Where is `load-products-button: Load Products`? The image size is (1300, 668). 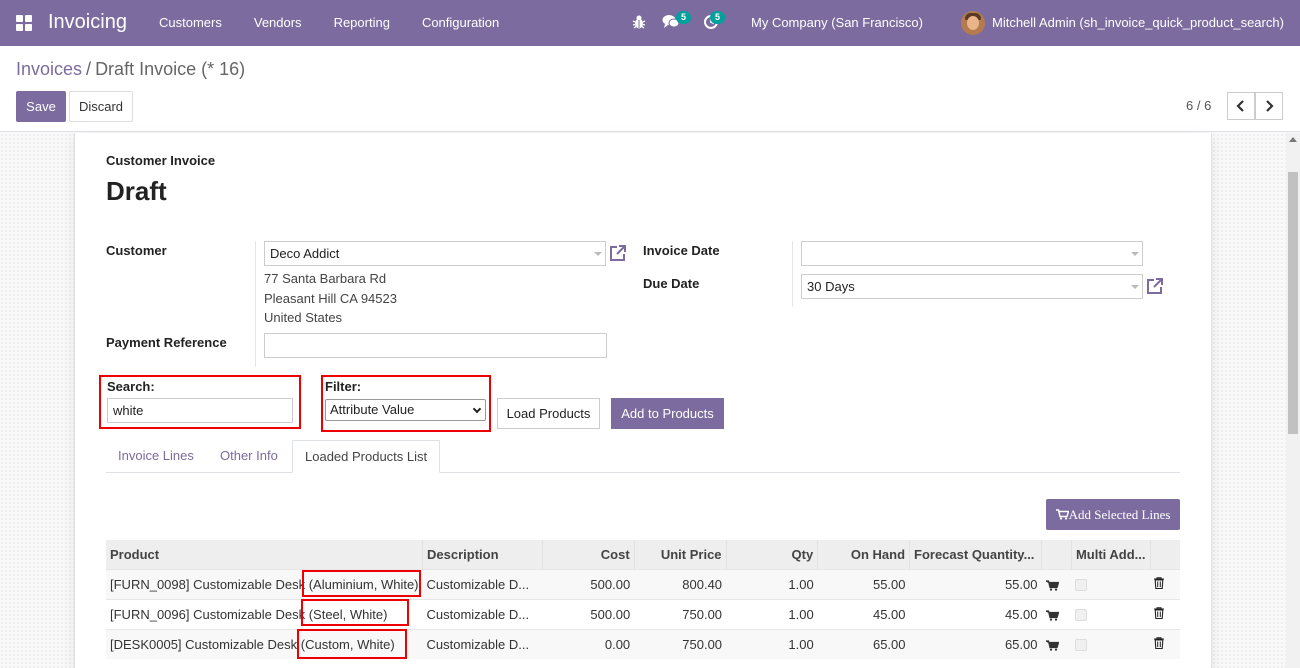 load-products-button: Load Products is located at coordinates (548, 413).